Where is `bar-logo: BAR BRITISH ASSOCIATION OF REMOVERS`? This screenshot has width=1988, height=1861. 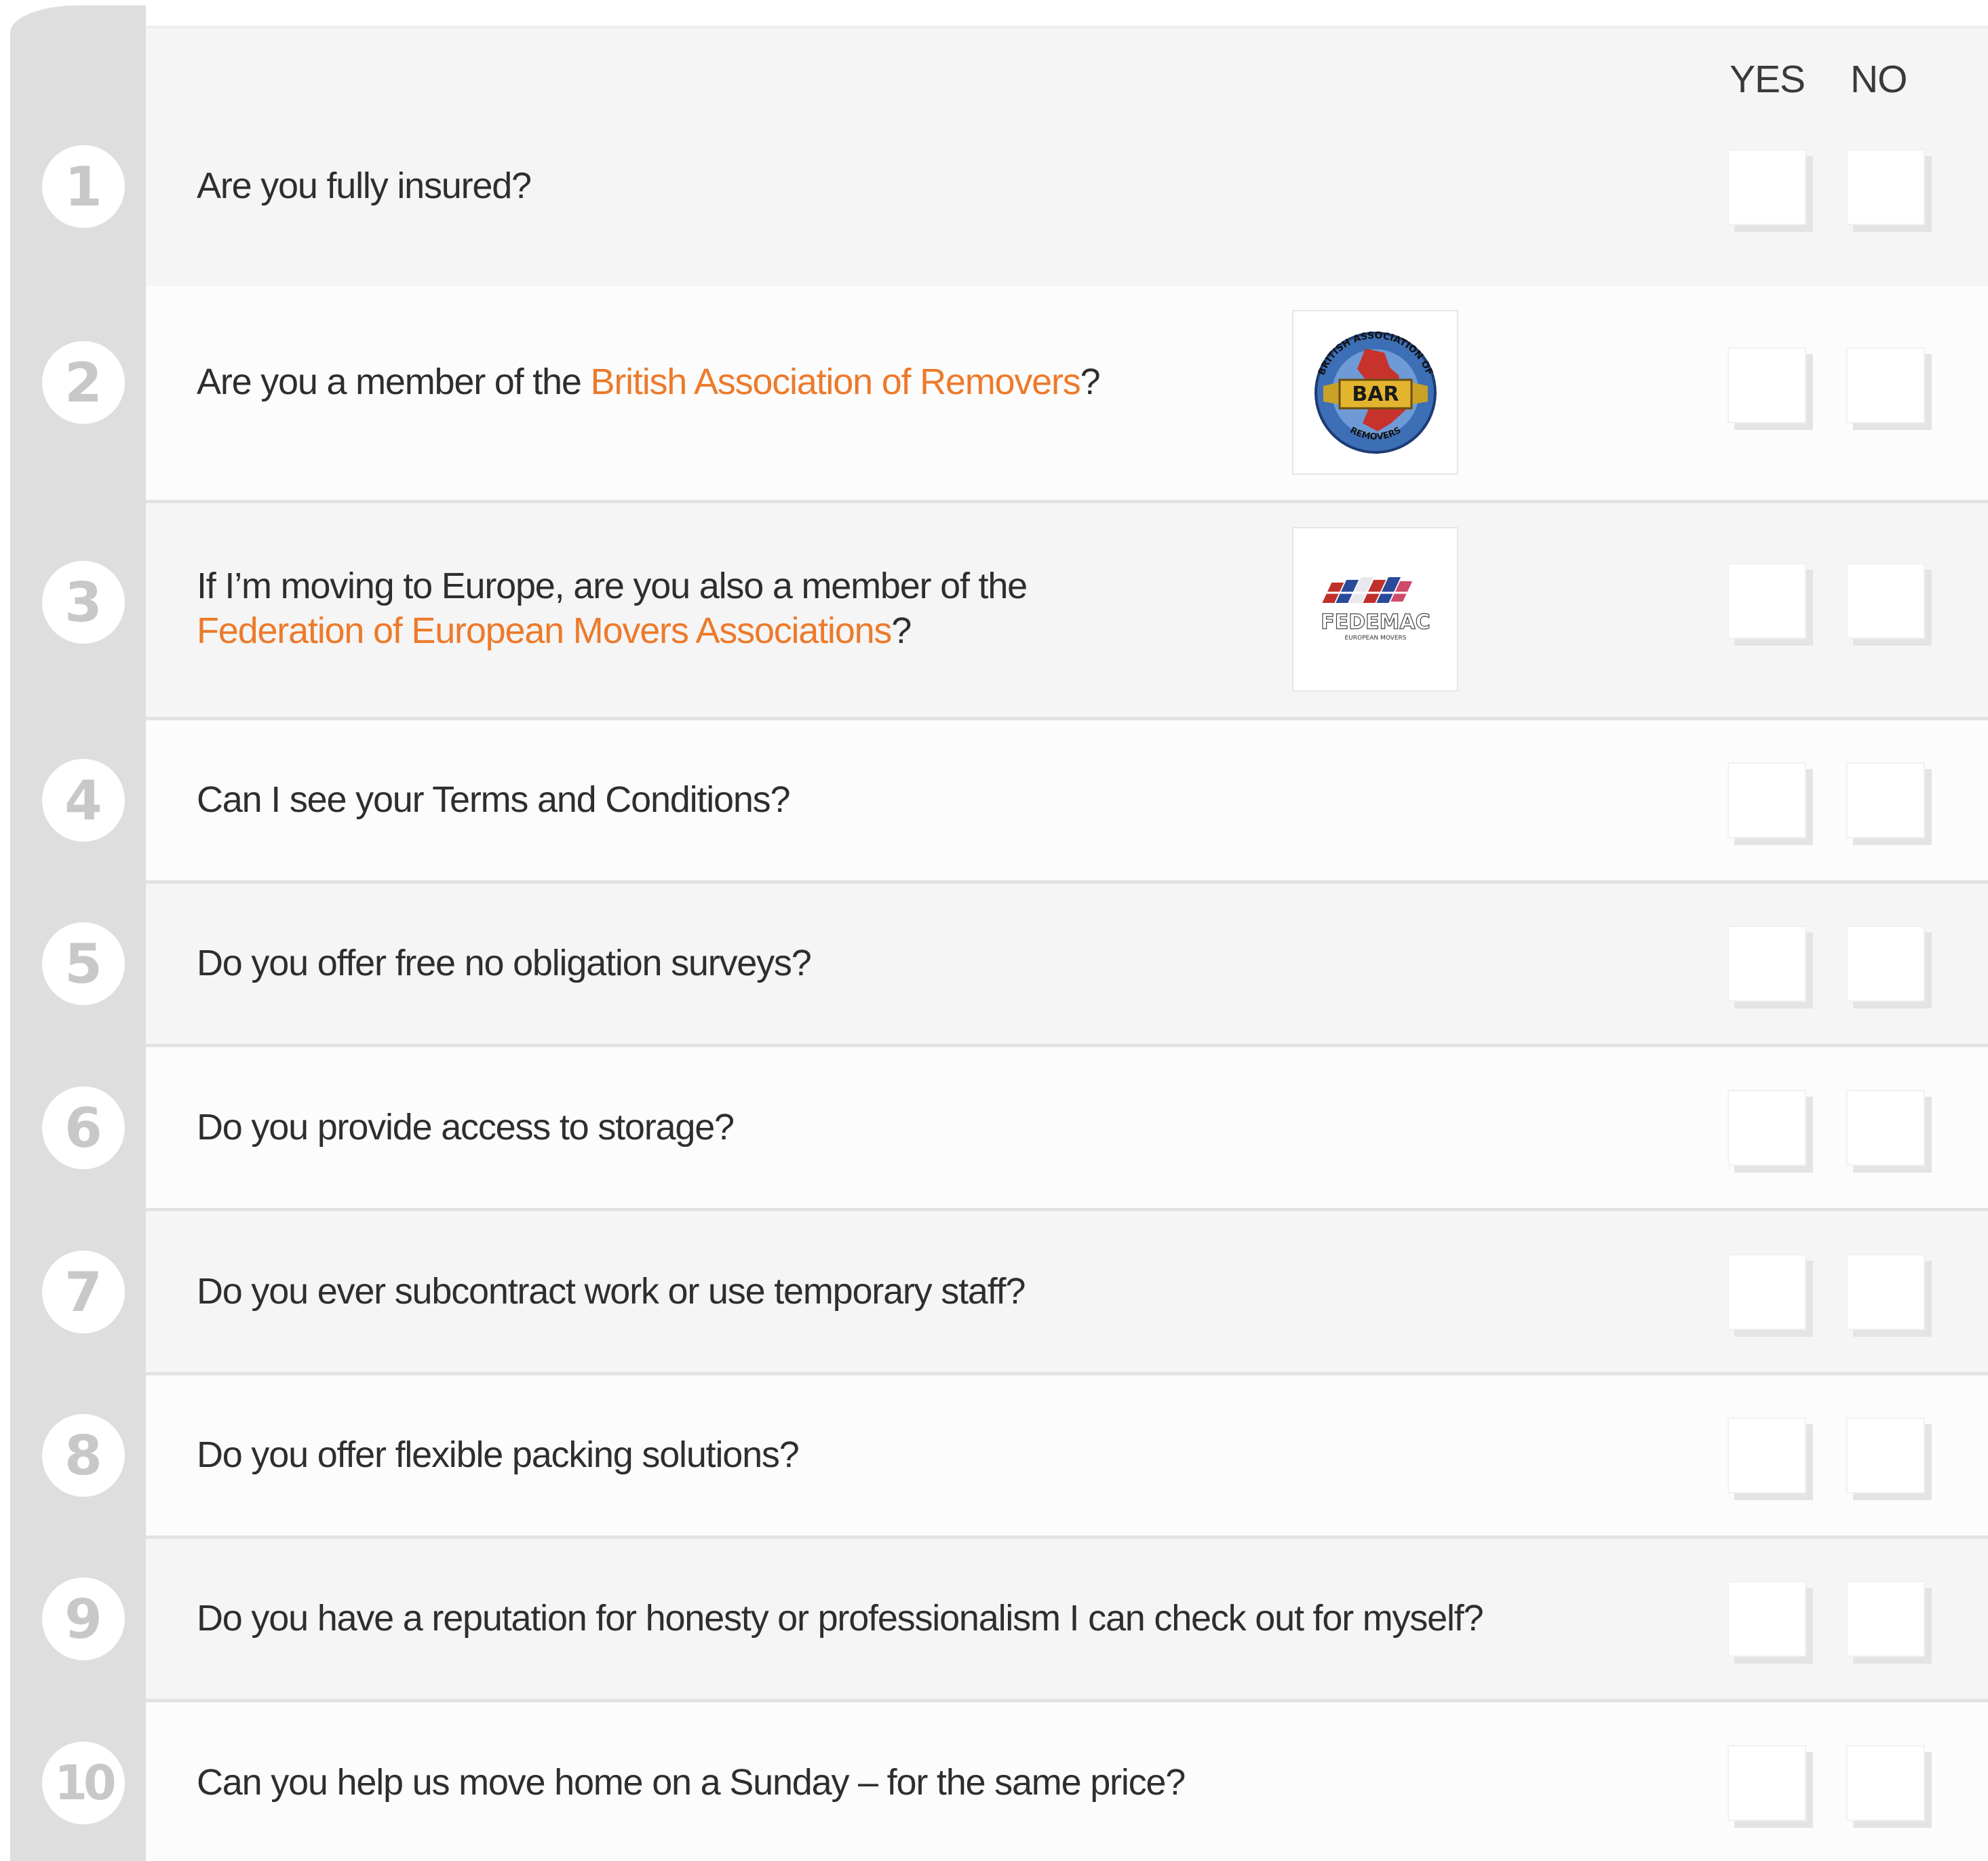 bar-logo: BAR BRITISH ASSOCIATION OF REMOVERS is located at coordinates (1375, 392).